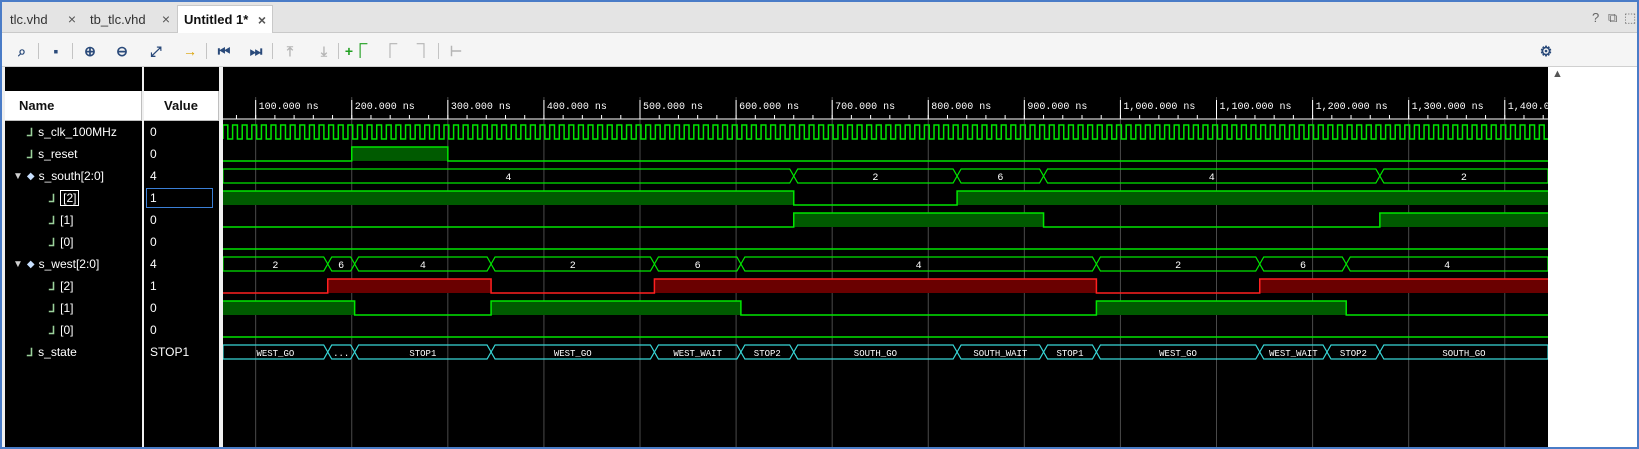 Image resolution: width=1639 pixels, height=449 pixels. I want to click on help-icon: ?, so click(1595, 17).